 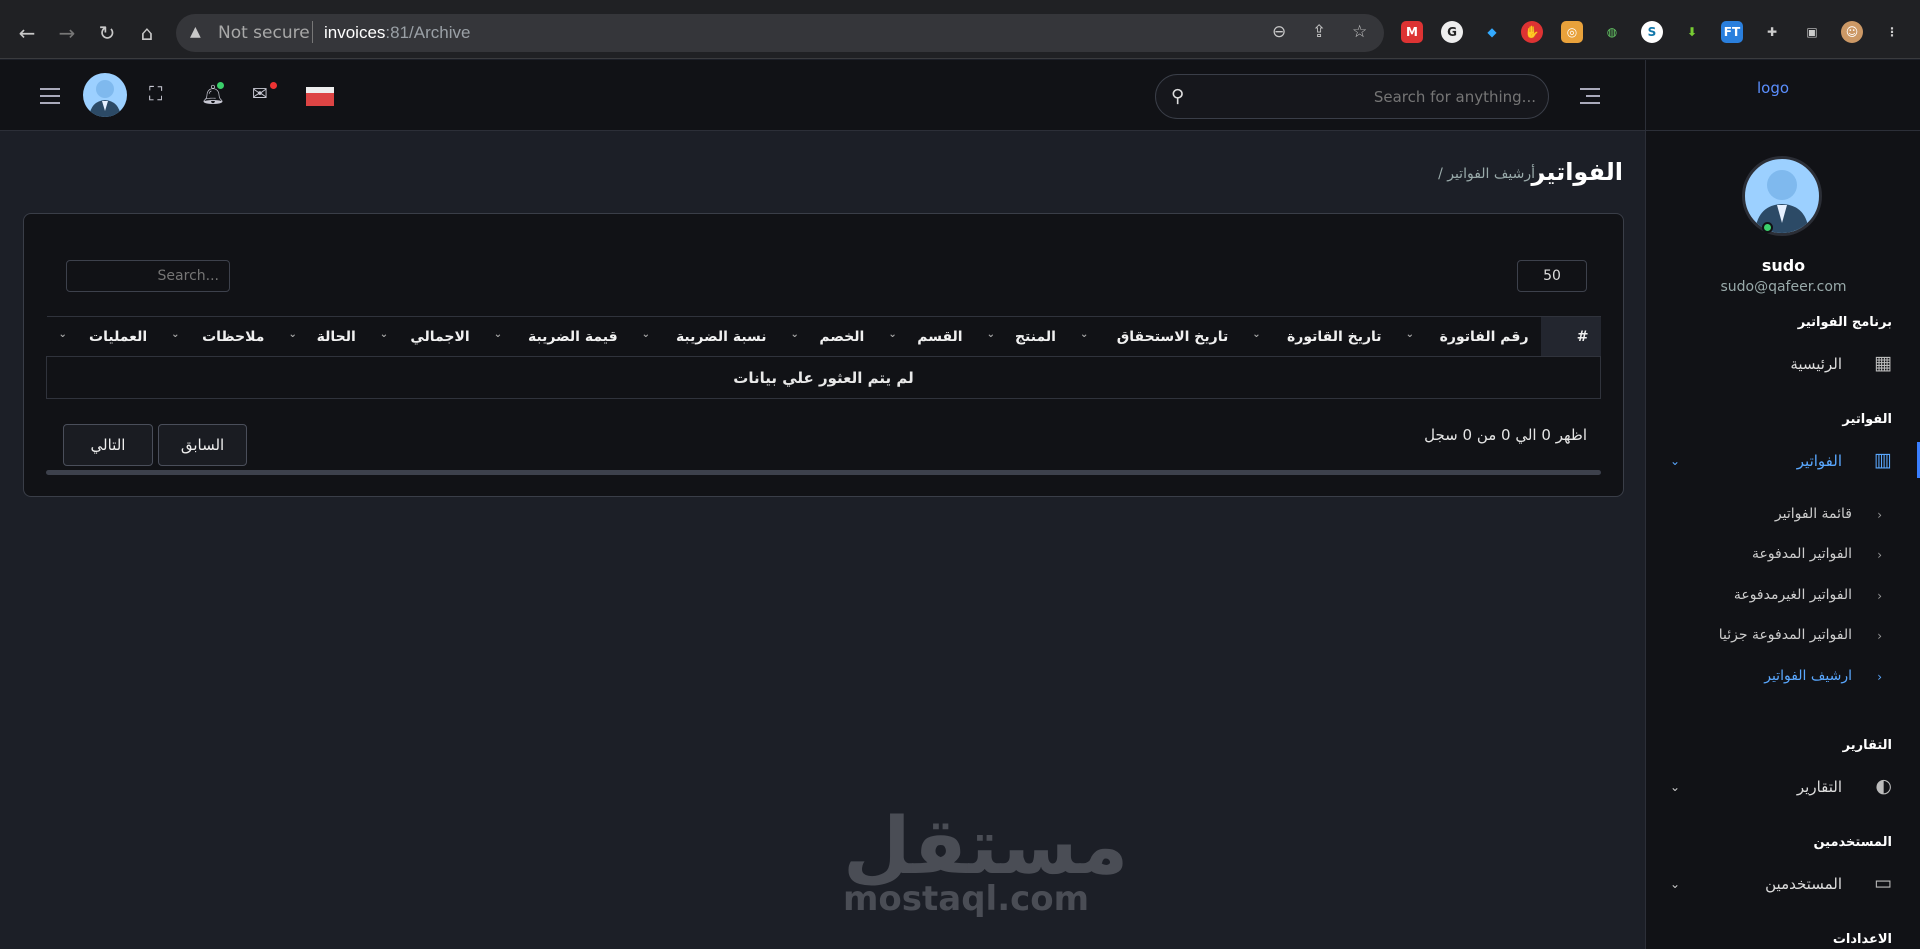 I want to click on user-name: sudo, so click(x=1783, y=265).